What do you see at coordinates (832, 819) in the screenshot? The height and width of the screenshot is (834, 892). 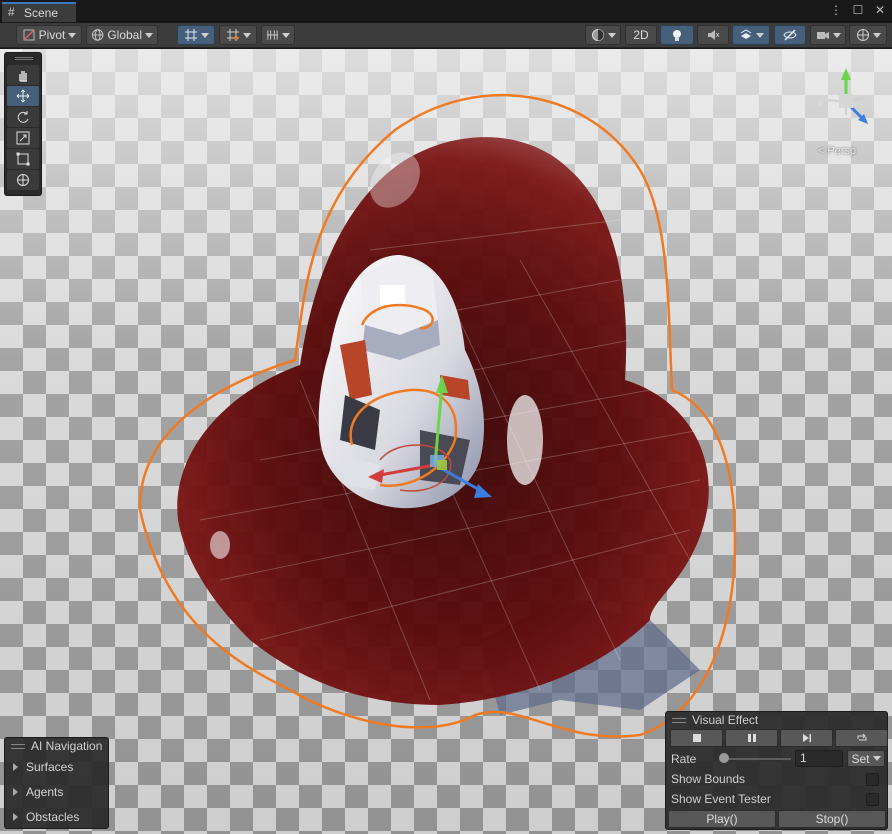 I see `stop-button: Stop()` at bounding box center [832, 819].